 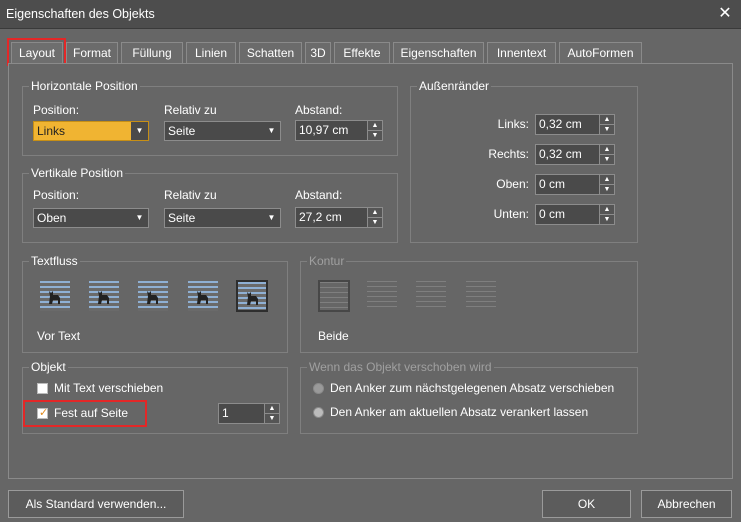 What do you see at coordinates (575, 214) in the screenshot?
I see `margin-unten-spin: 0 cm ▲ ▼` at bounding box center [575, 214].